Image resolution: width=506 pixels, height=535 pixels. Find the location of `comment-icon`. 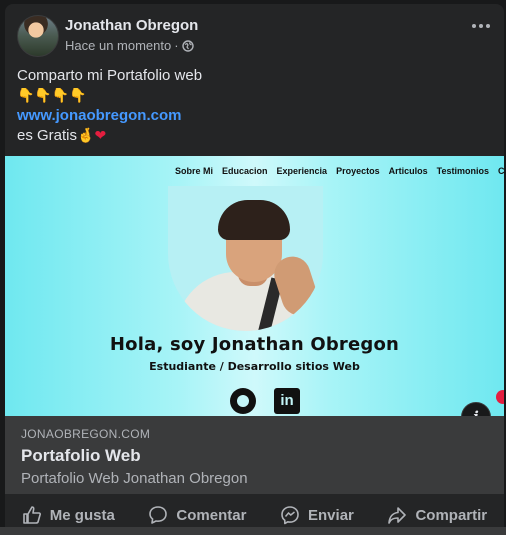

comment-icon is located at coordinates (158, 515).